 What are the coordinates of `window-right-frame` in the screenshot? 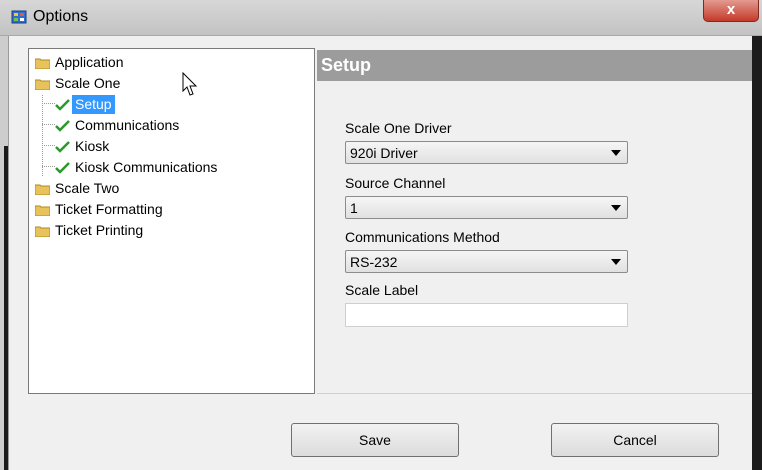 It's located at (757, 253).